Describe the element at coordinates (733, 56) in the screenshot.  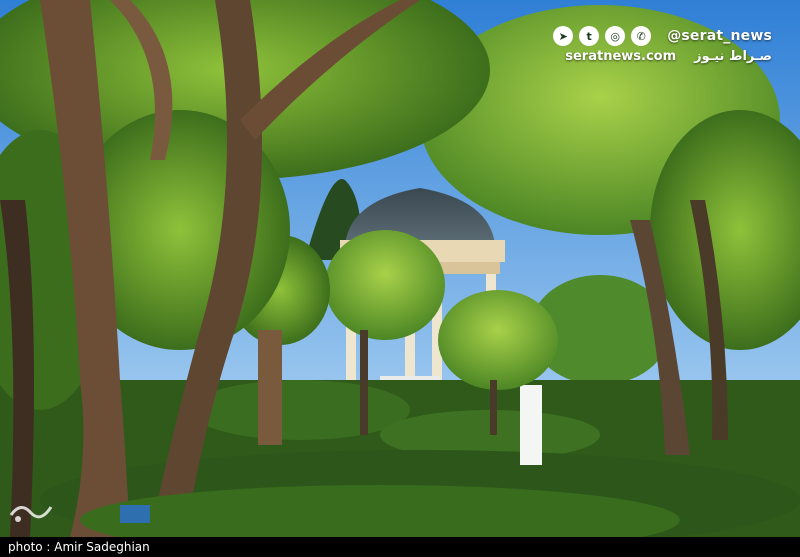
I see `site-name-persian: صـراط نیـوز` at that location.